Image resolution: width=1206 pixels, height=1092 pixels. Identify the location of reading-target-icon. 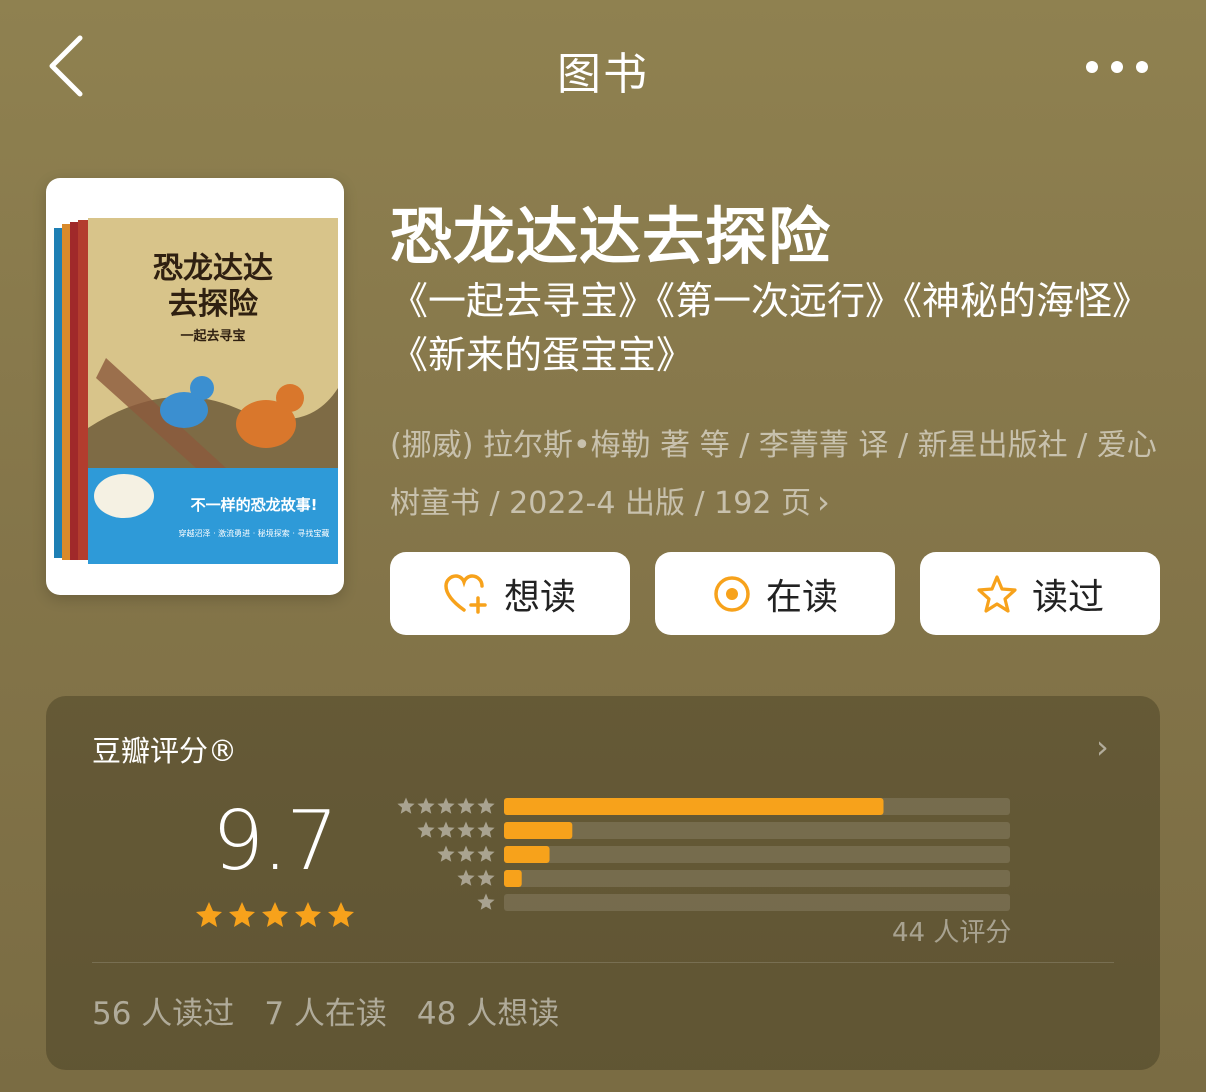
(732, 593).